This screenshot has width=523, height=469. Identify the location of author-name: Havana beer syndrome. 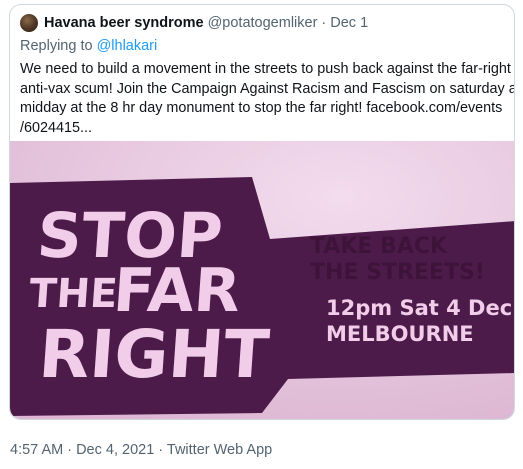
(124, 23).